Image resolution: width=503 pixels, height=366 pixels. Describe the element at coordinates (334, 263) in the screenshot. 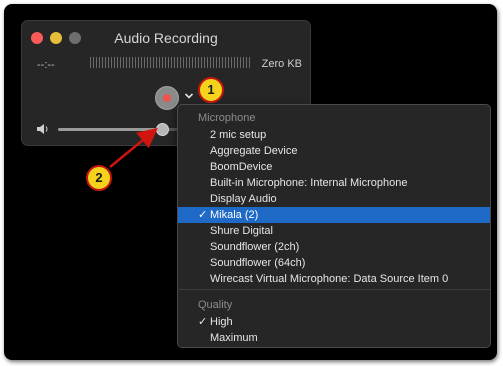

I see `menu-item-mic: Soundflower (64ch)` at that location.